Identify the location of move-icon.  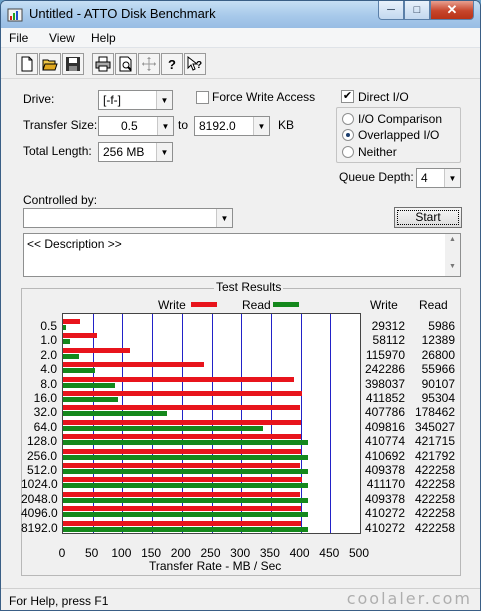
(149, 64).